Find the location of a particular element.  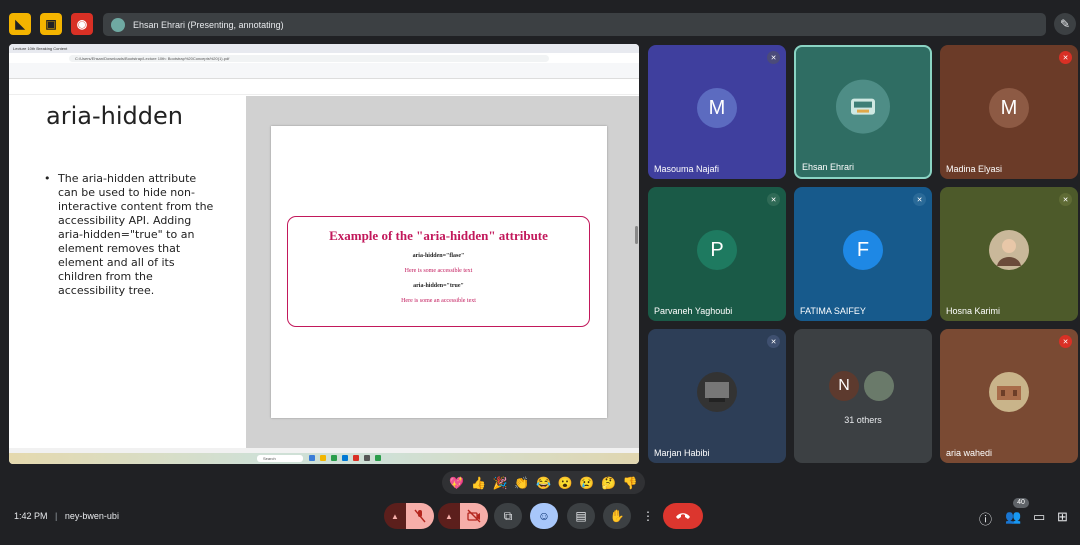

reaction-laugh: 😂 is located at coordinates (543, 483).